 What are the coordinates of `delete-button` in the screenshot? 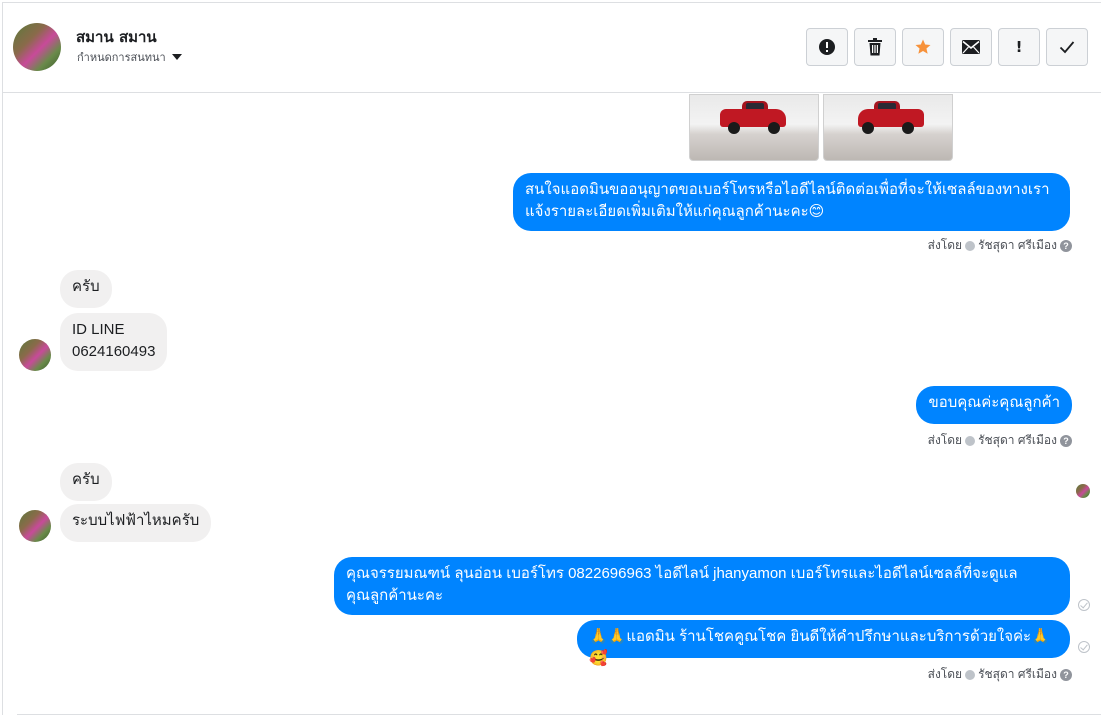 It's located at (875, 47).